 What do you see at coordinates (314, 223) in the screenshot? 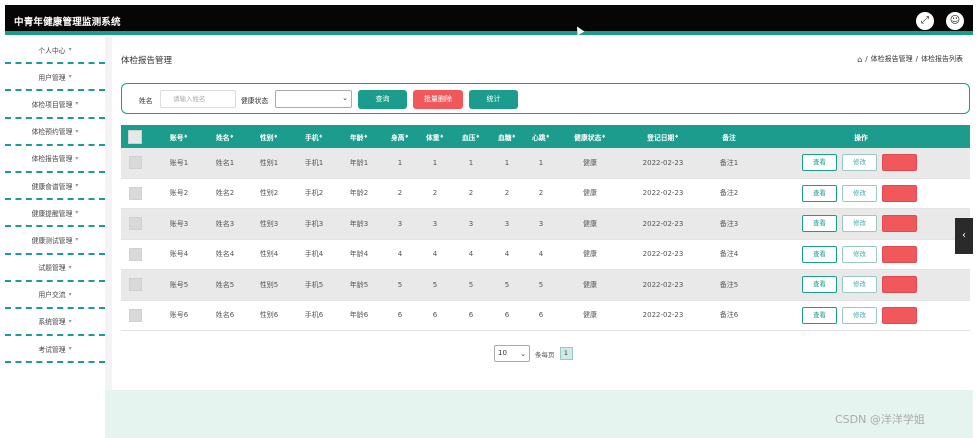
I see `table-cell: 手机3` at bounding box center [314, 223].